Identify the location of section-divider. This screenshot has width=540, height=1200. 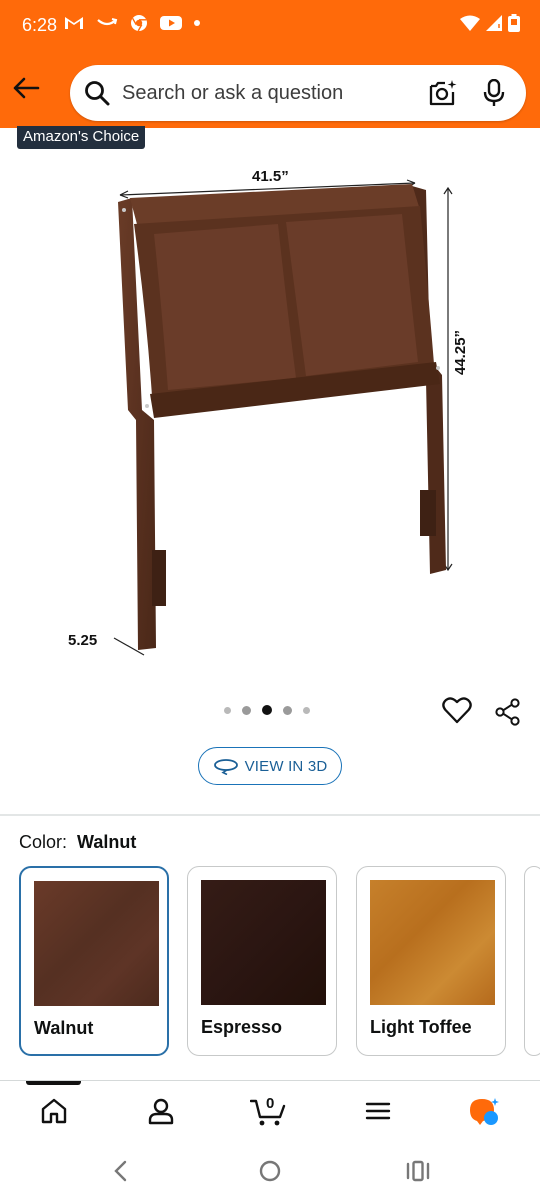
(270, 815).